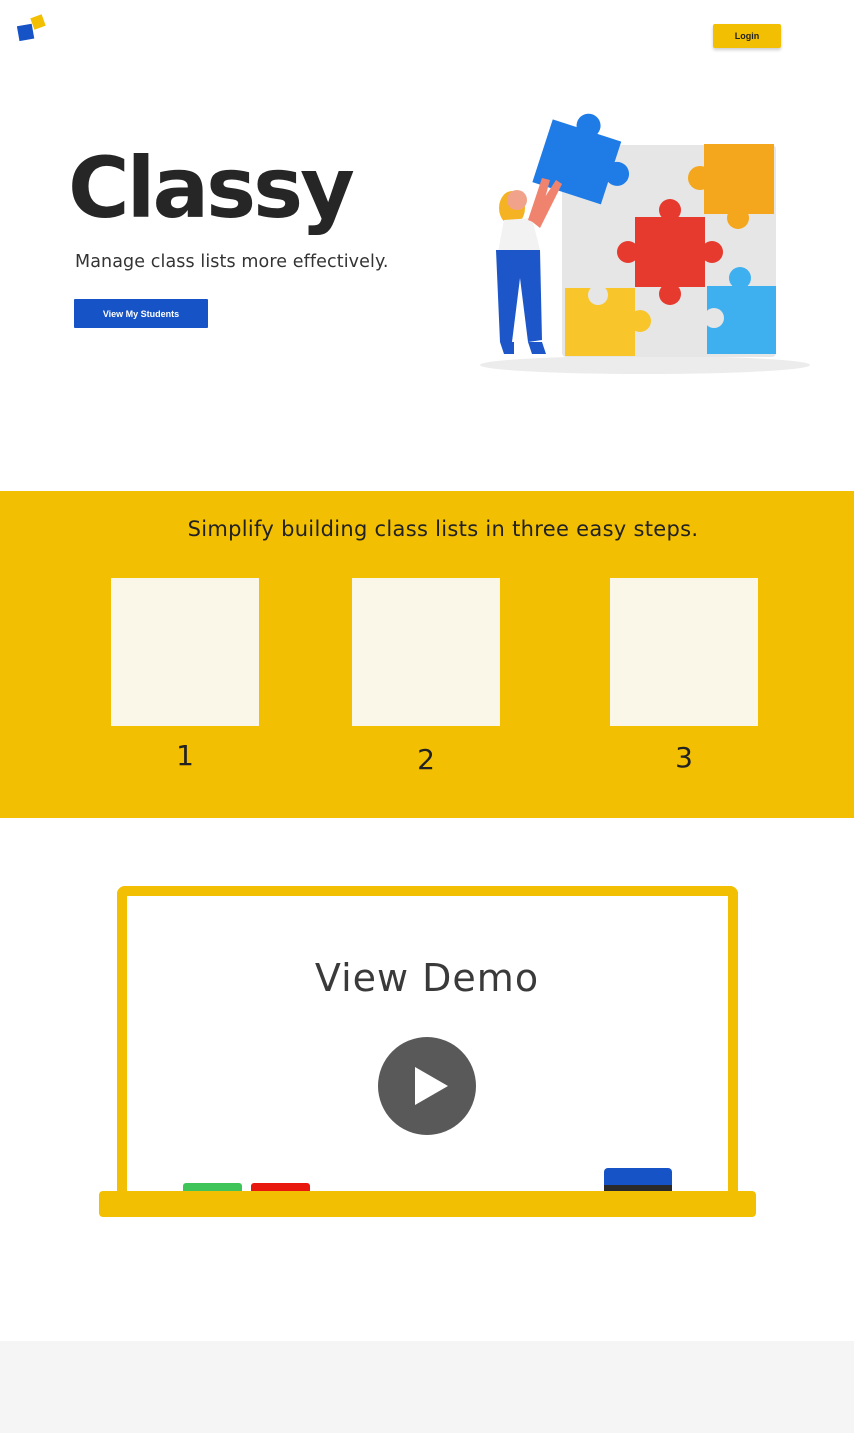 The image size is (854, 1433). Describe the element at coordinates (427, 1387) in the screenshot. I see `footer` at that location.